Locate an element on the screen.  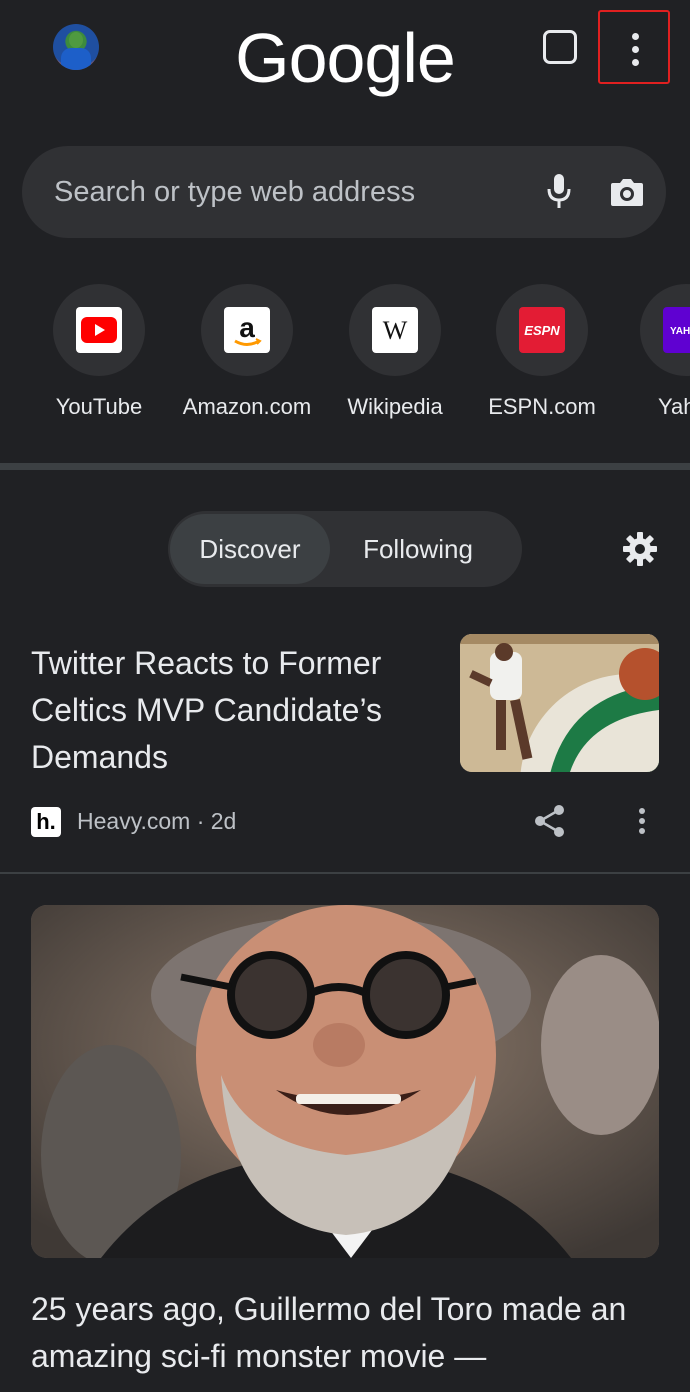
svg-text: a is located at coordinates (247, 327).